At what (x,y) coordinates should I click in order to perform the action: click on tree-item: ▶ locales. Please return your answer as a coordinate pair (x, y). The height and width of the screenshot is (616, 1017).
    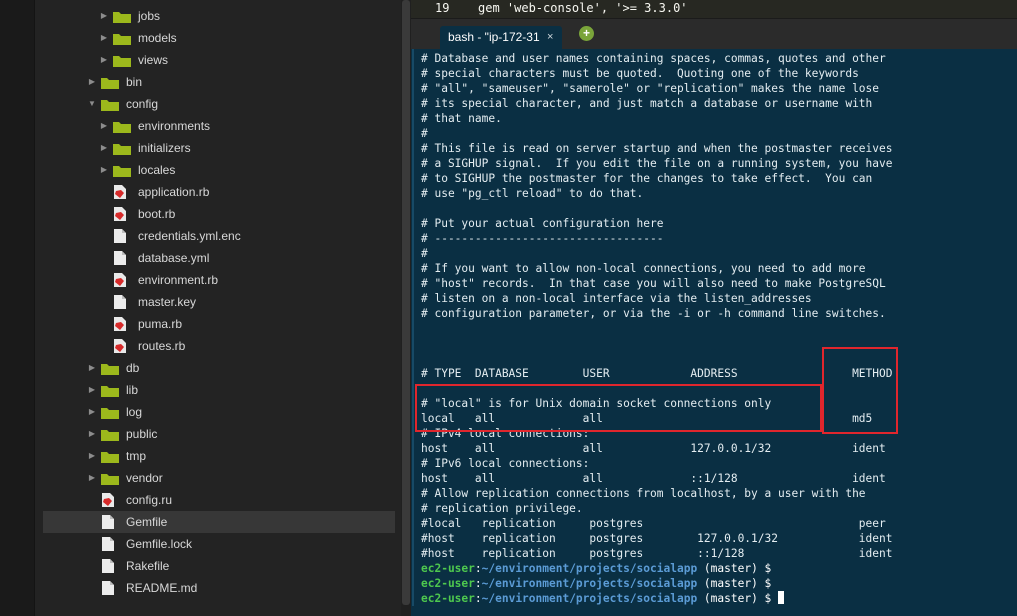
    Looking at the image, I should click on (218, 170).